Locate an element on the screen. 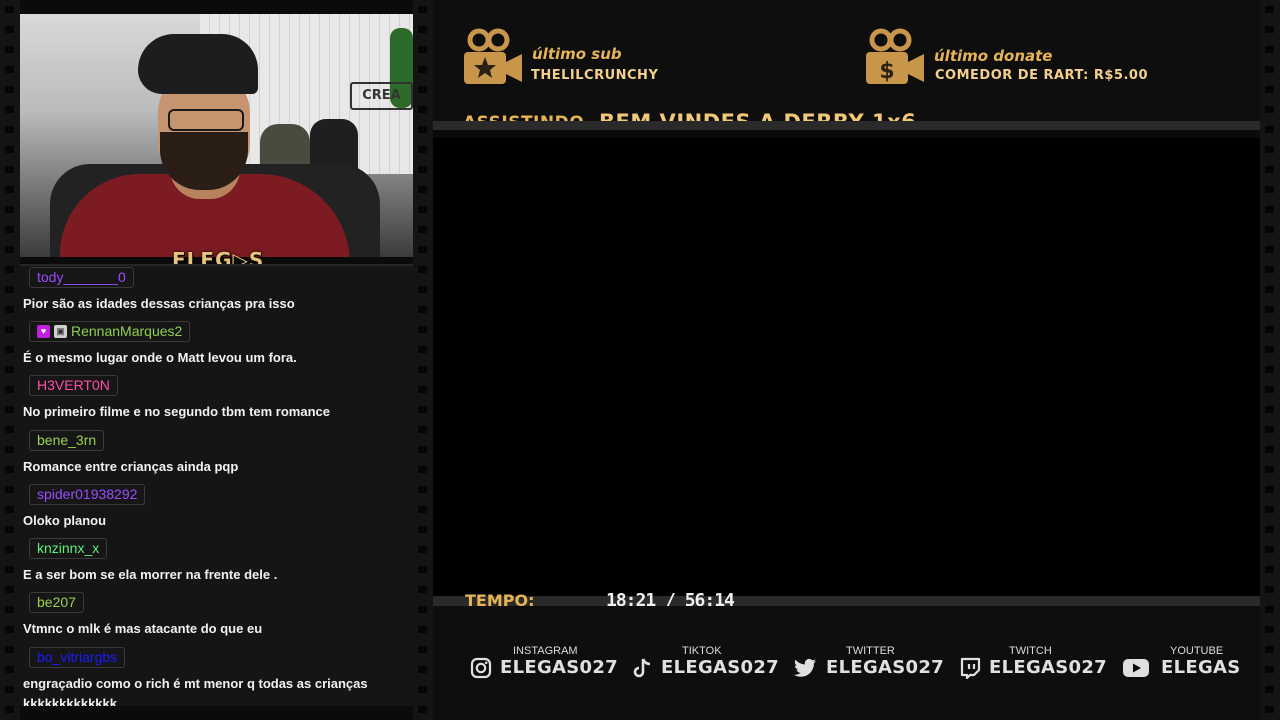 The height and width of the screenshot is (720, 1280). twitch-icon is located at coordinates (970, 668).